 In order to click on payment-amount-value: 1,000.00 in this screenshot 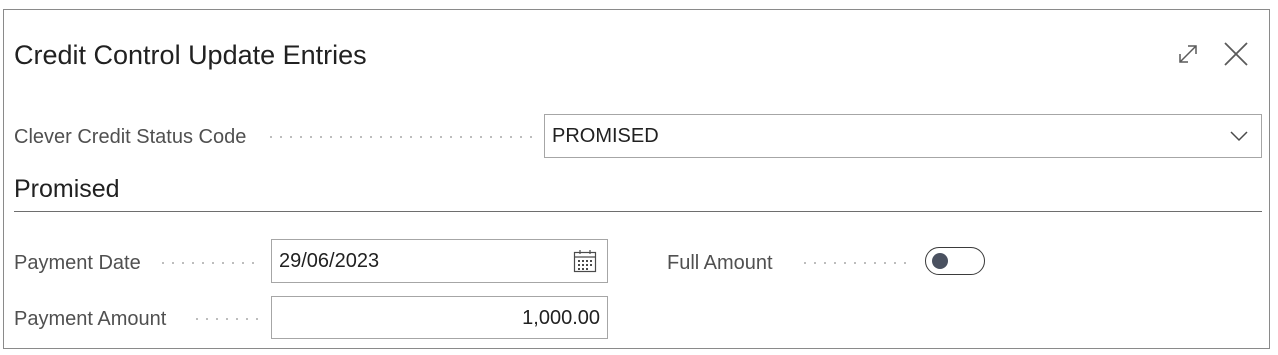, I will do `click(561, 318)`.